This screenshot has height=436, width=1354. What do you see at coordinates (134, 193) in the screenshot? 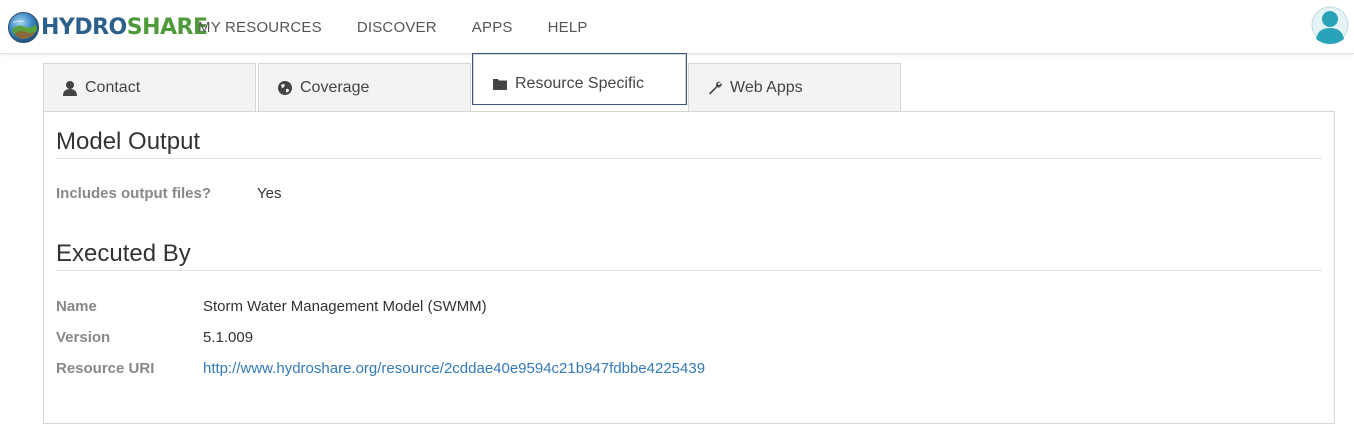
I see `includes-output-label: Includes output files?` at bounding box center [134, 193].